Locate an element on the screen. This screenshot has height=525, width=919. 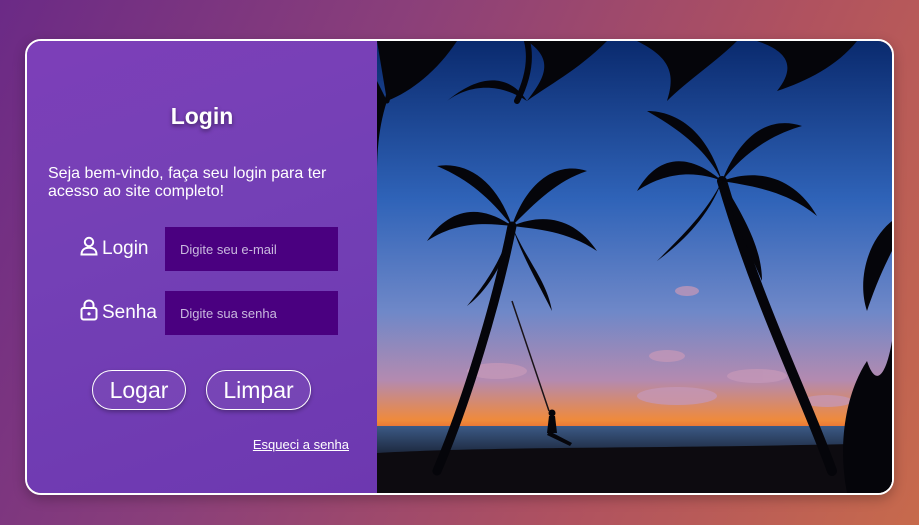
email-field is located at coordinates (251, 249).